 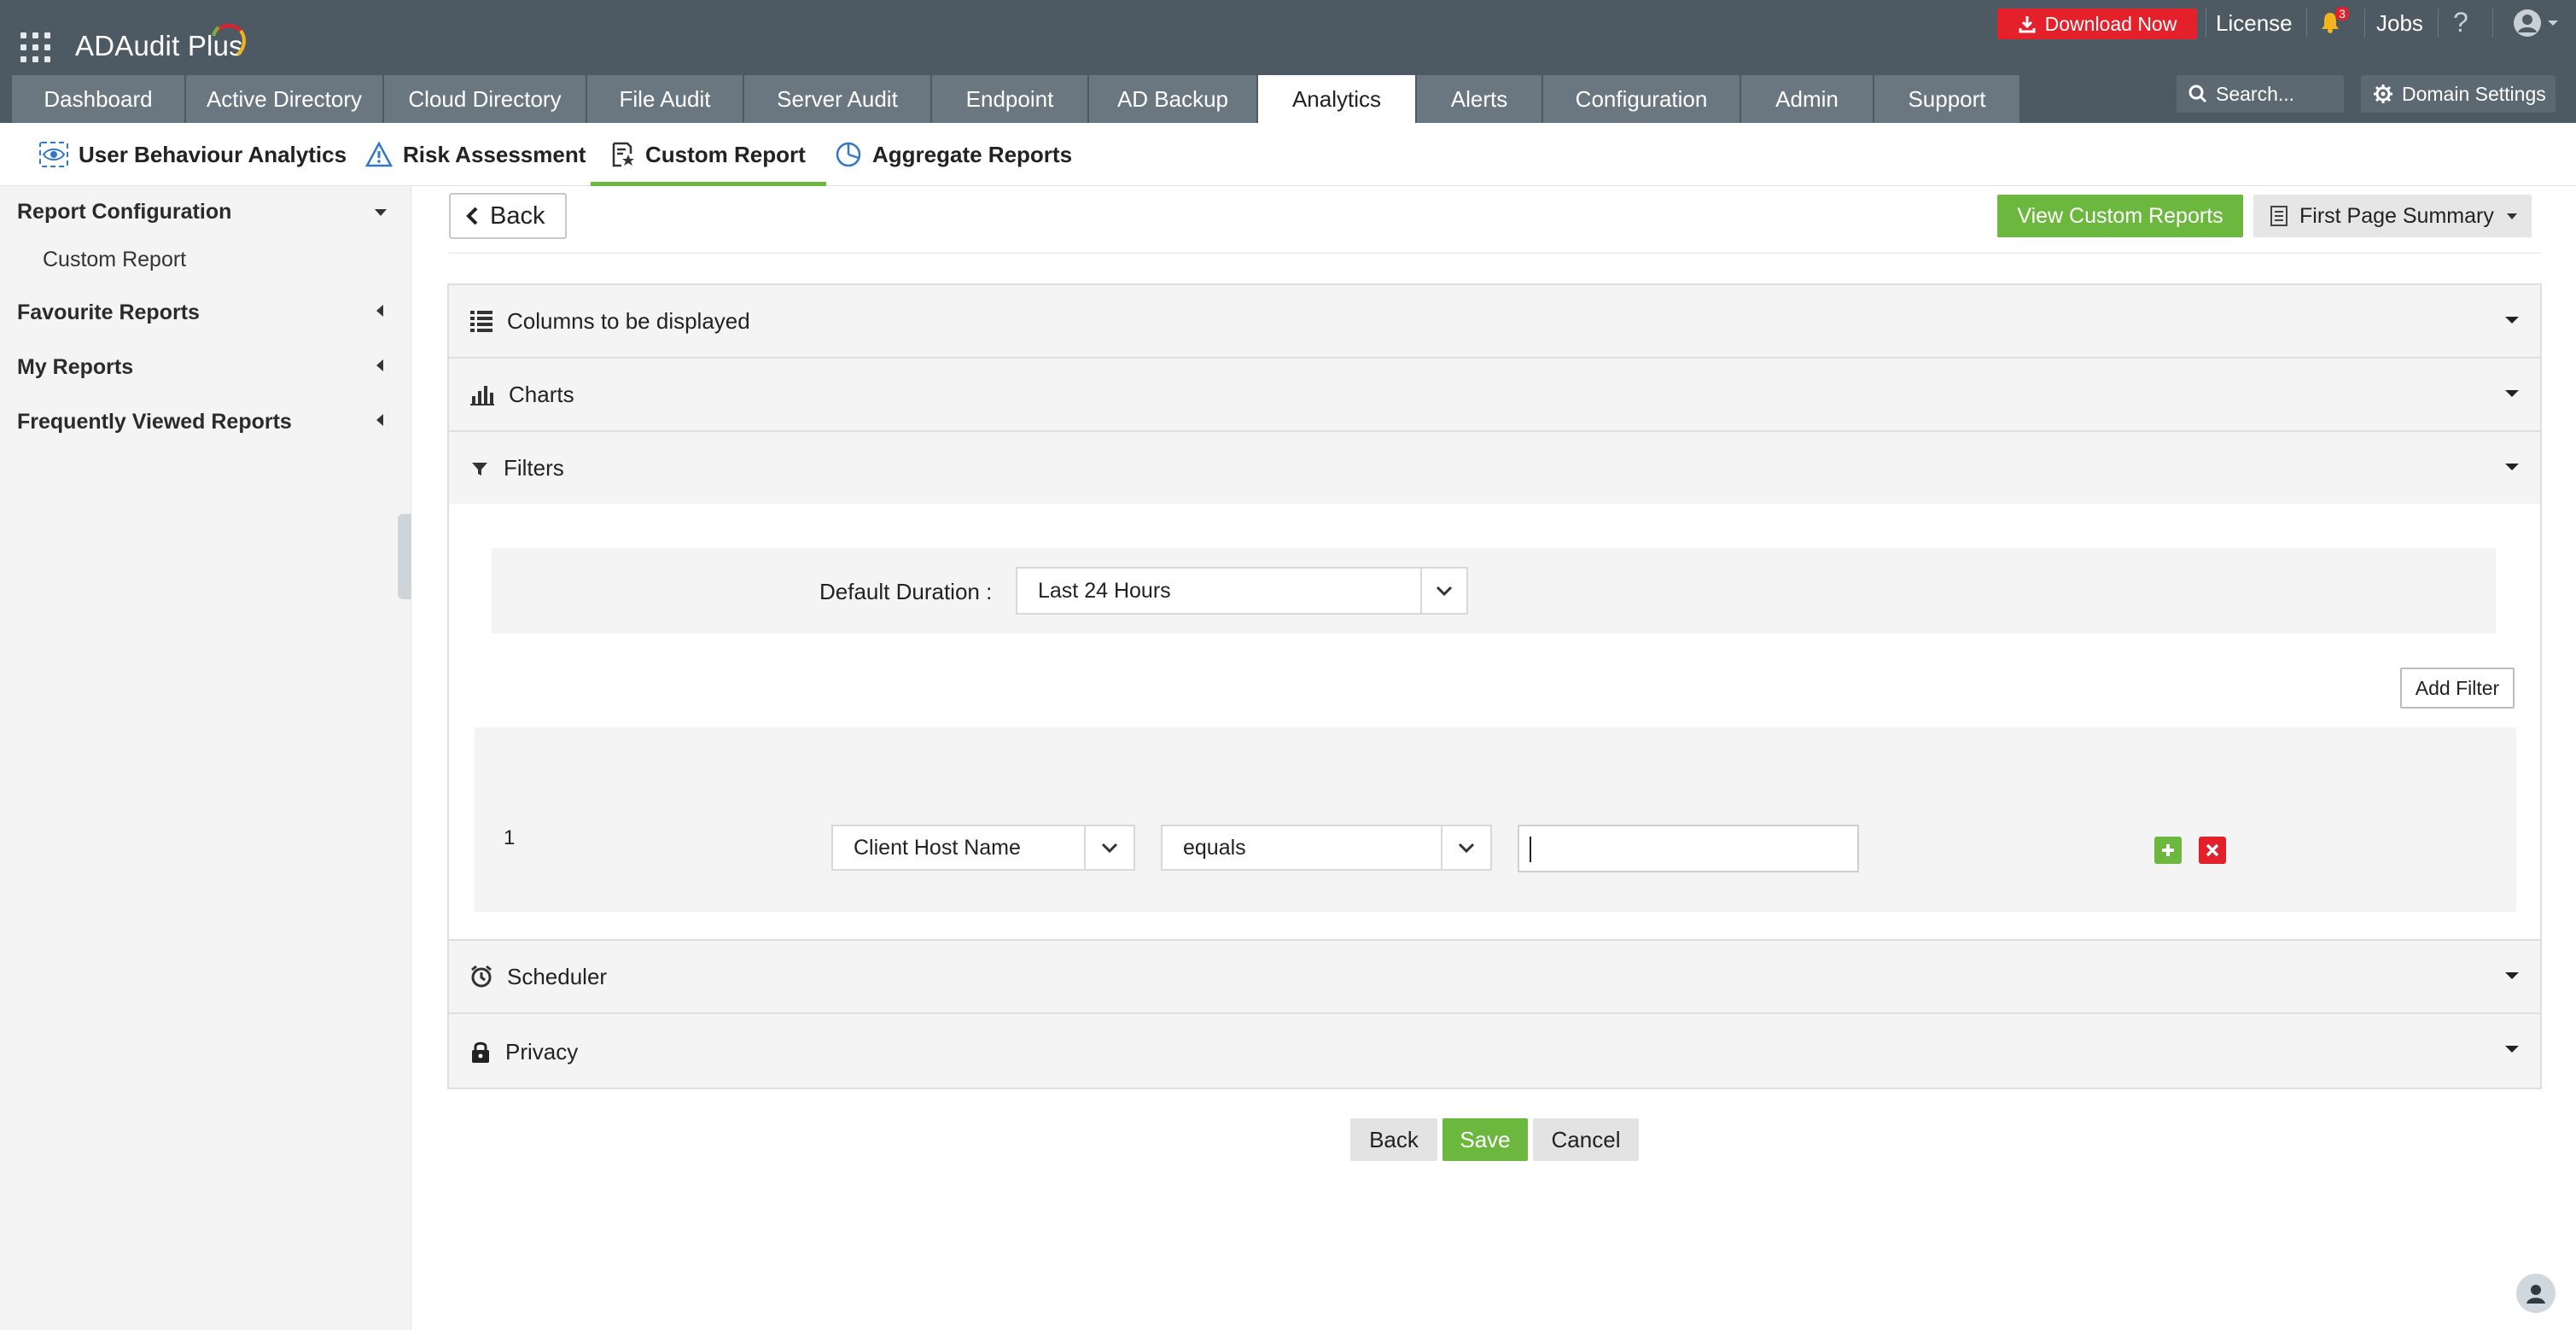 I want to click on sidebar-section-report-configuration: Report Configuration, so click(x=124, y=212).